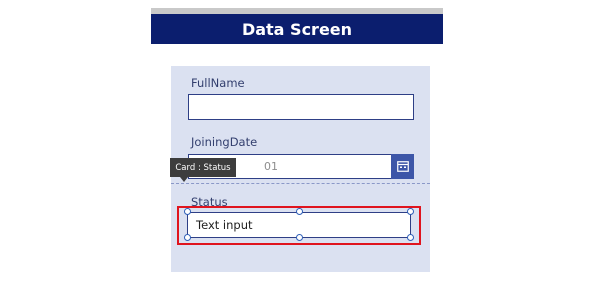 The height and width of the screenshot is (293, 600). What do you see at coordinates (218, 83) in the screenshot?
I see `fullname-label: FullName` at bounding box center [218, 83].